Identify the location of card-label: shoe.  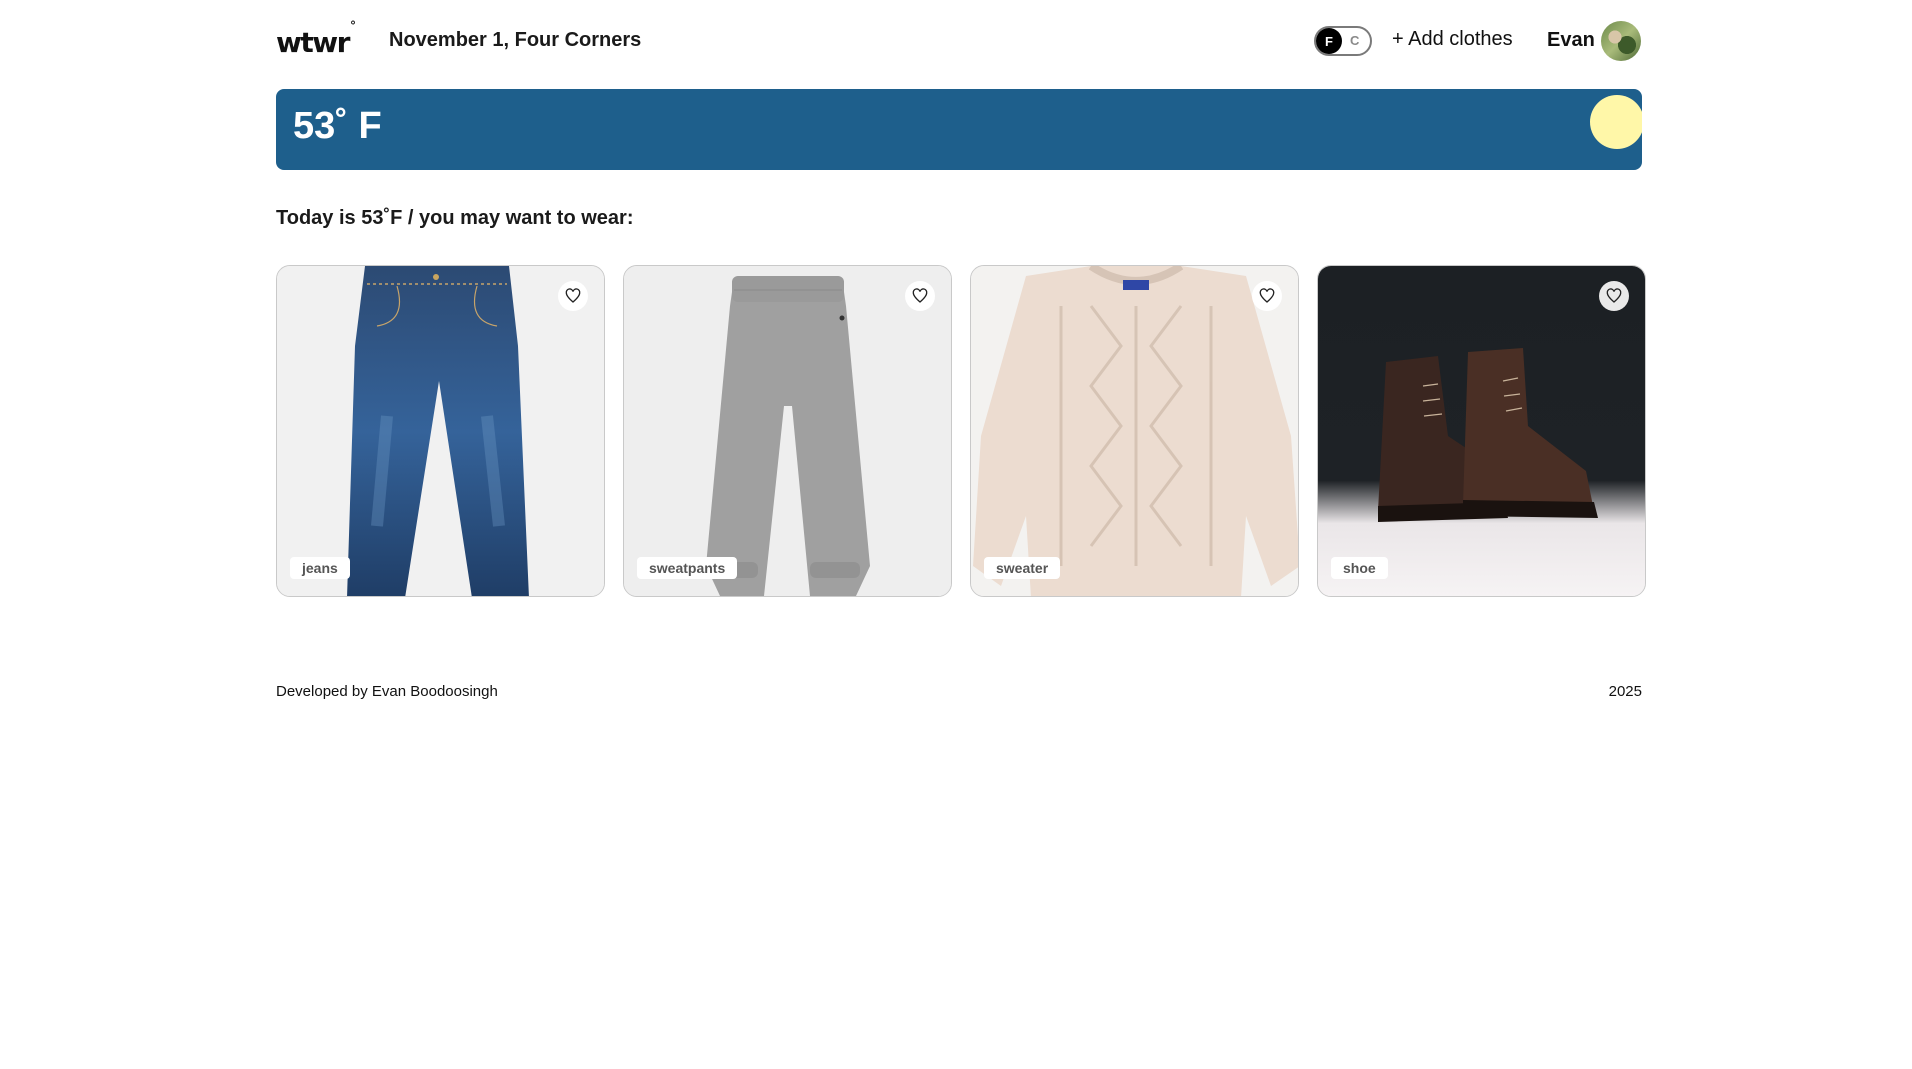
(1359, 568).